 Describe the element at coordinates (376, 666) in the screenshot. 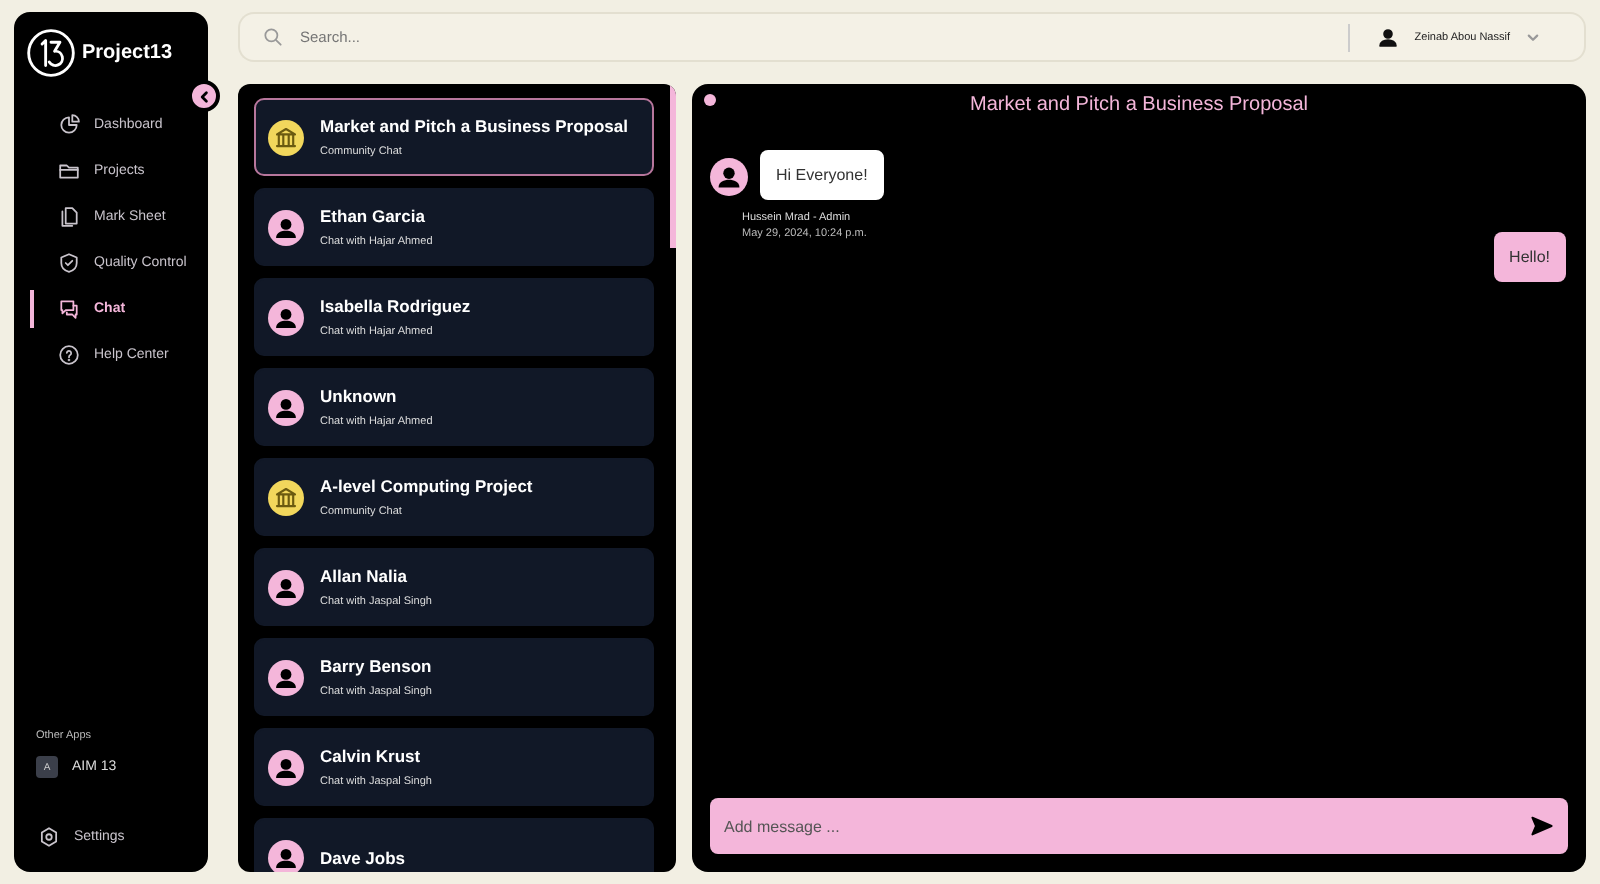

I see `chat-title: Barry Benson` at that location.